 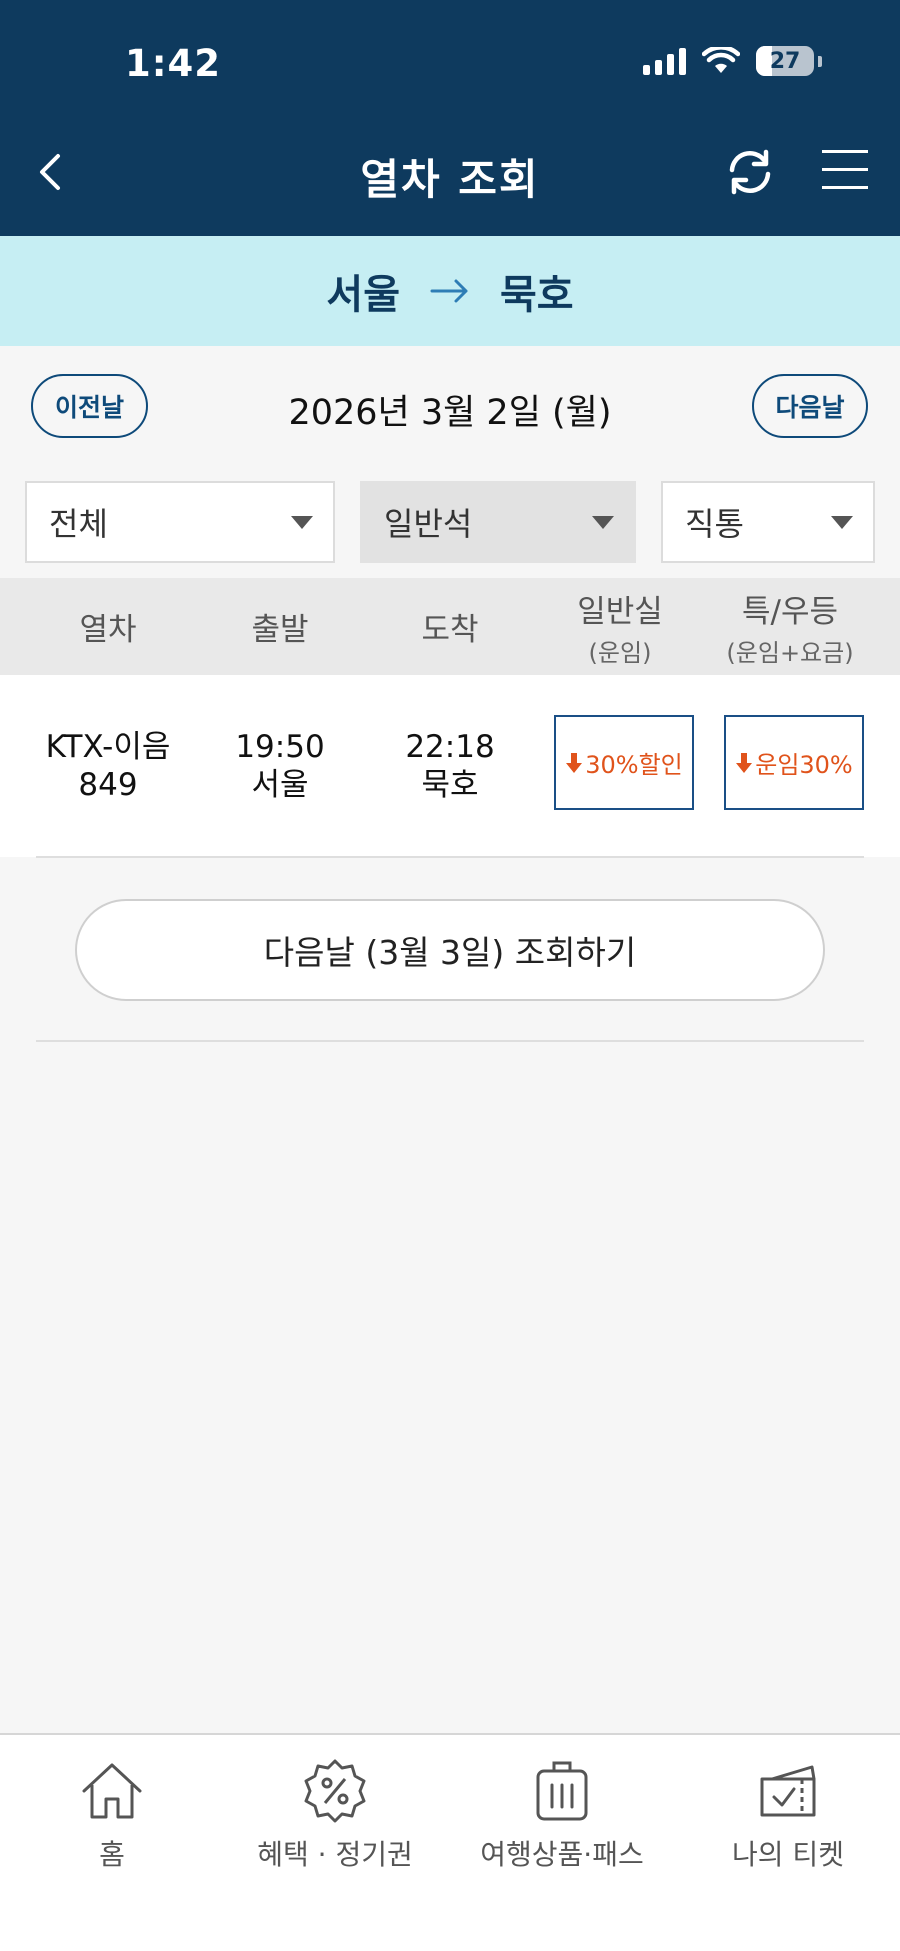 I want to click on column-header-arrival: 도착, so click(x=450, y=626).